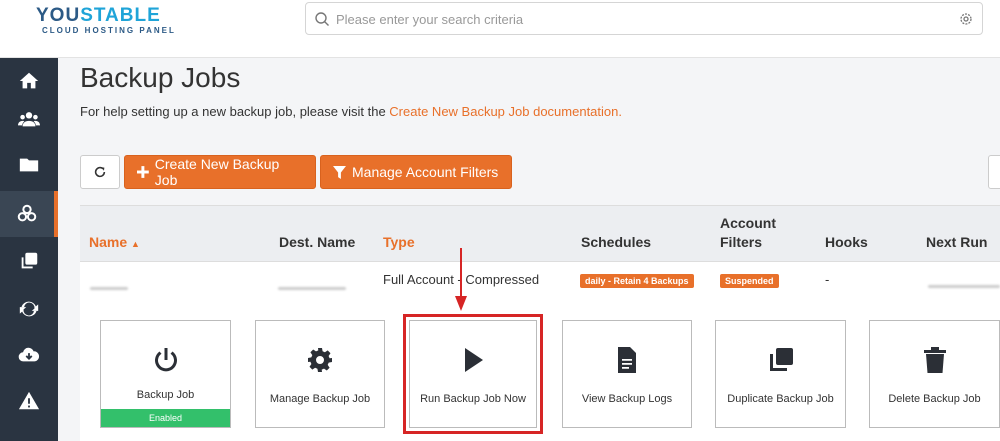 This screenshot has height=441, width=1000. Describe the element at coordinates (165, 360) in the screenshot. I see `power-icon` at that location.